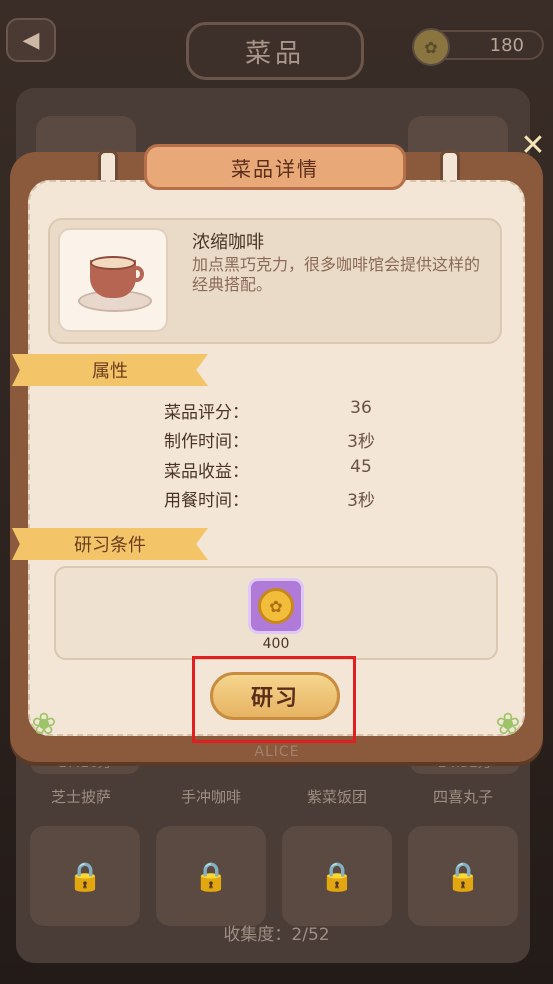 This screenshot has width=553, height=984. Describe the element at coordinates (361, 467) in the screenshot. I see `attribute-value: 45` at that location.